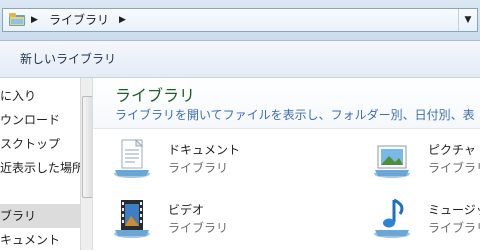  What do you see at coordinates (40, 240) in the screenshot?
I see `nav-item-documents: キュメント` at bounding box center [40, 240].